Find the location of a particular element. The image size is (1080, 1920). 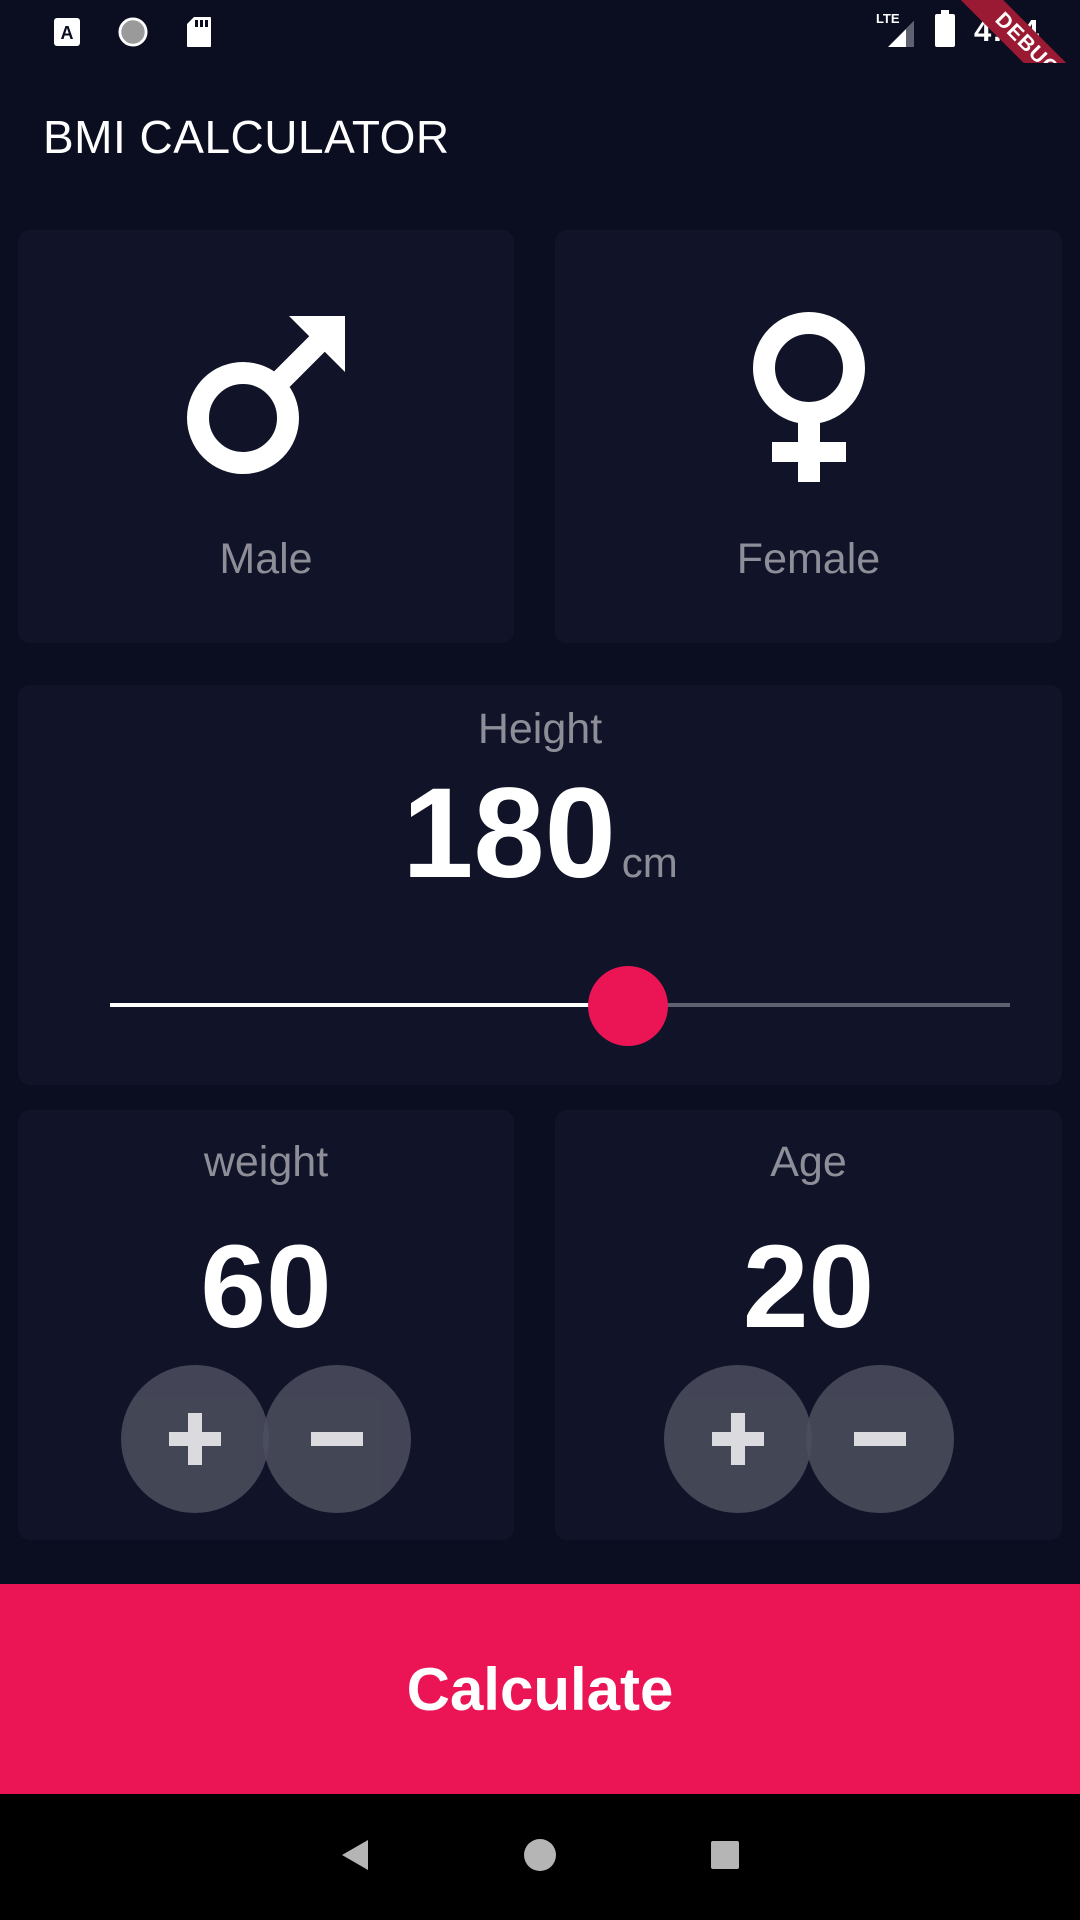

lte-signal-icon: LTE is located at coordinates (896, 30).